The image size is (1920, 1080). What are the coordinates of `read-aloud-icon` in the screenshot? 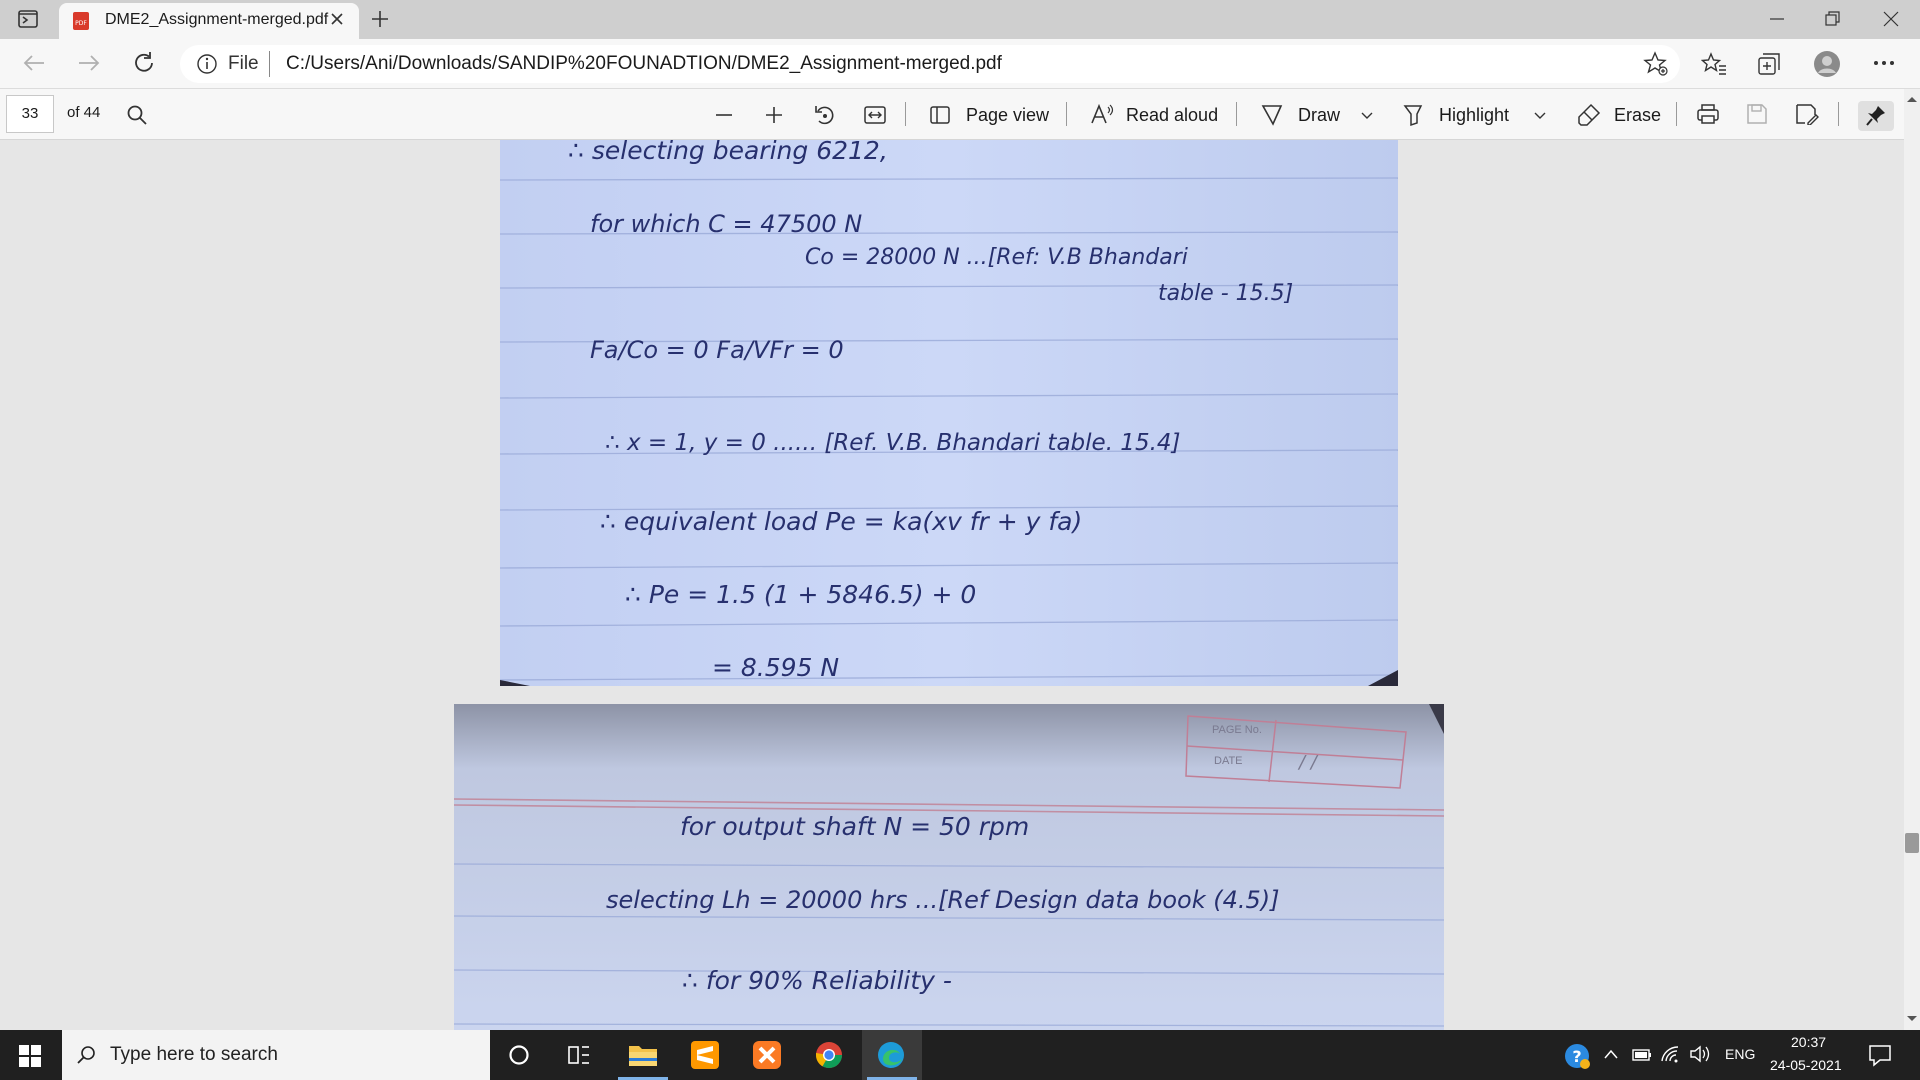 It's located at (1102, 114).